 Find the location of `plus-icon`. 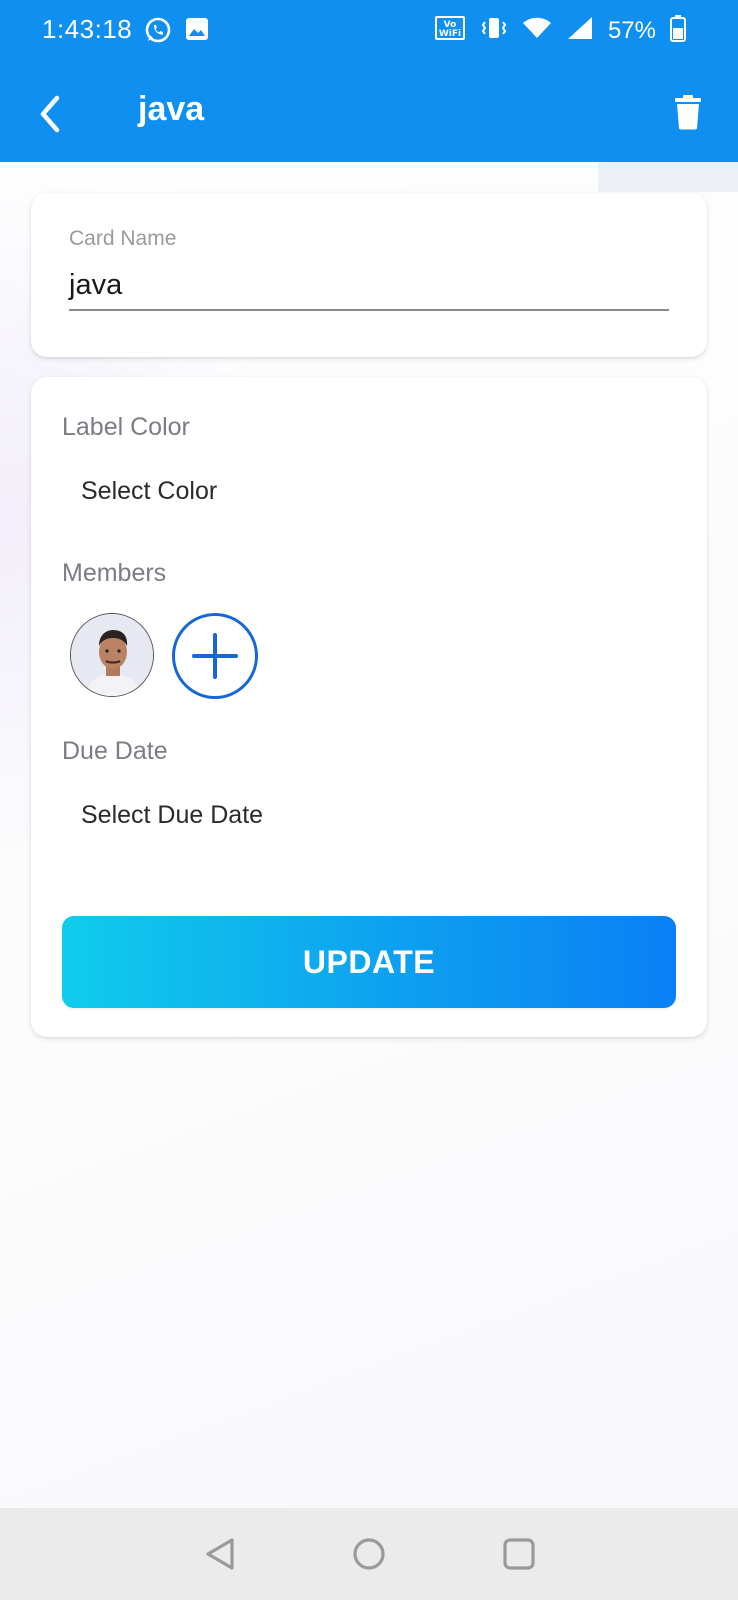

plus-icon is located at coordinates (215, 656).